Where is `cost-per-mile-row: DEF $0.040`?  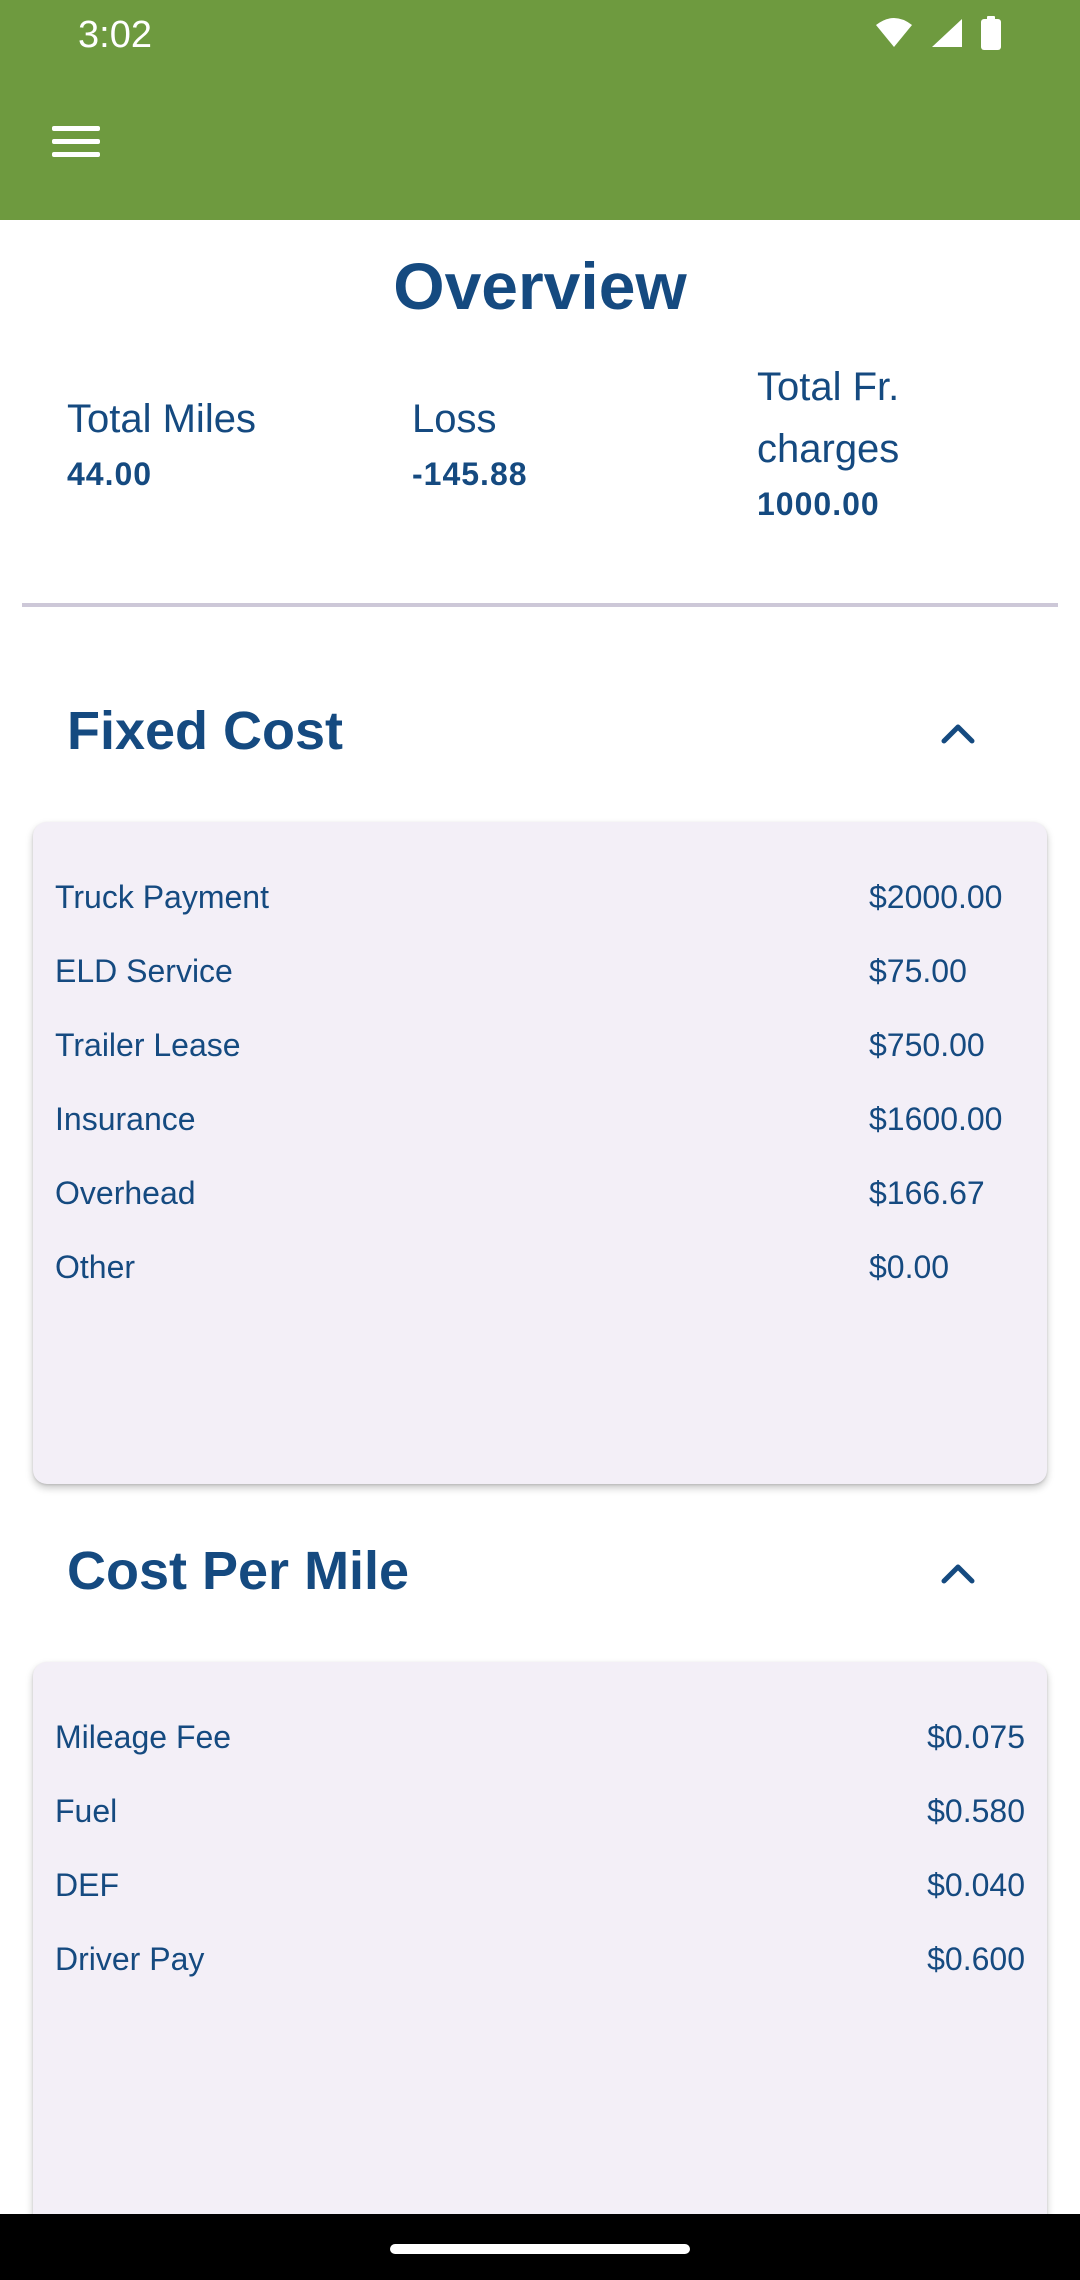
cost-per-mile-row: DEF $0.040 is located at coordinates (540, 1885).